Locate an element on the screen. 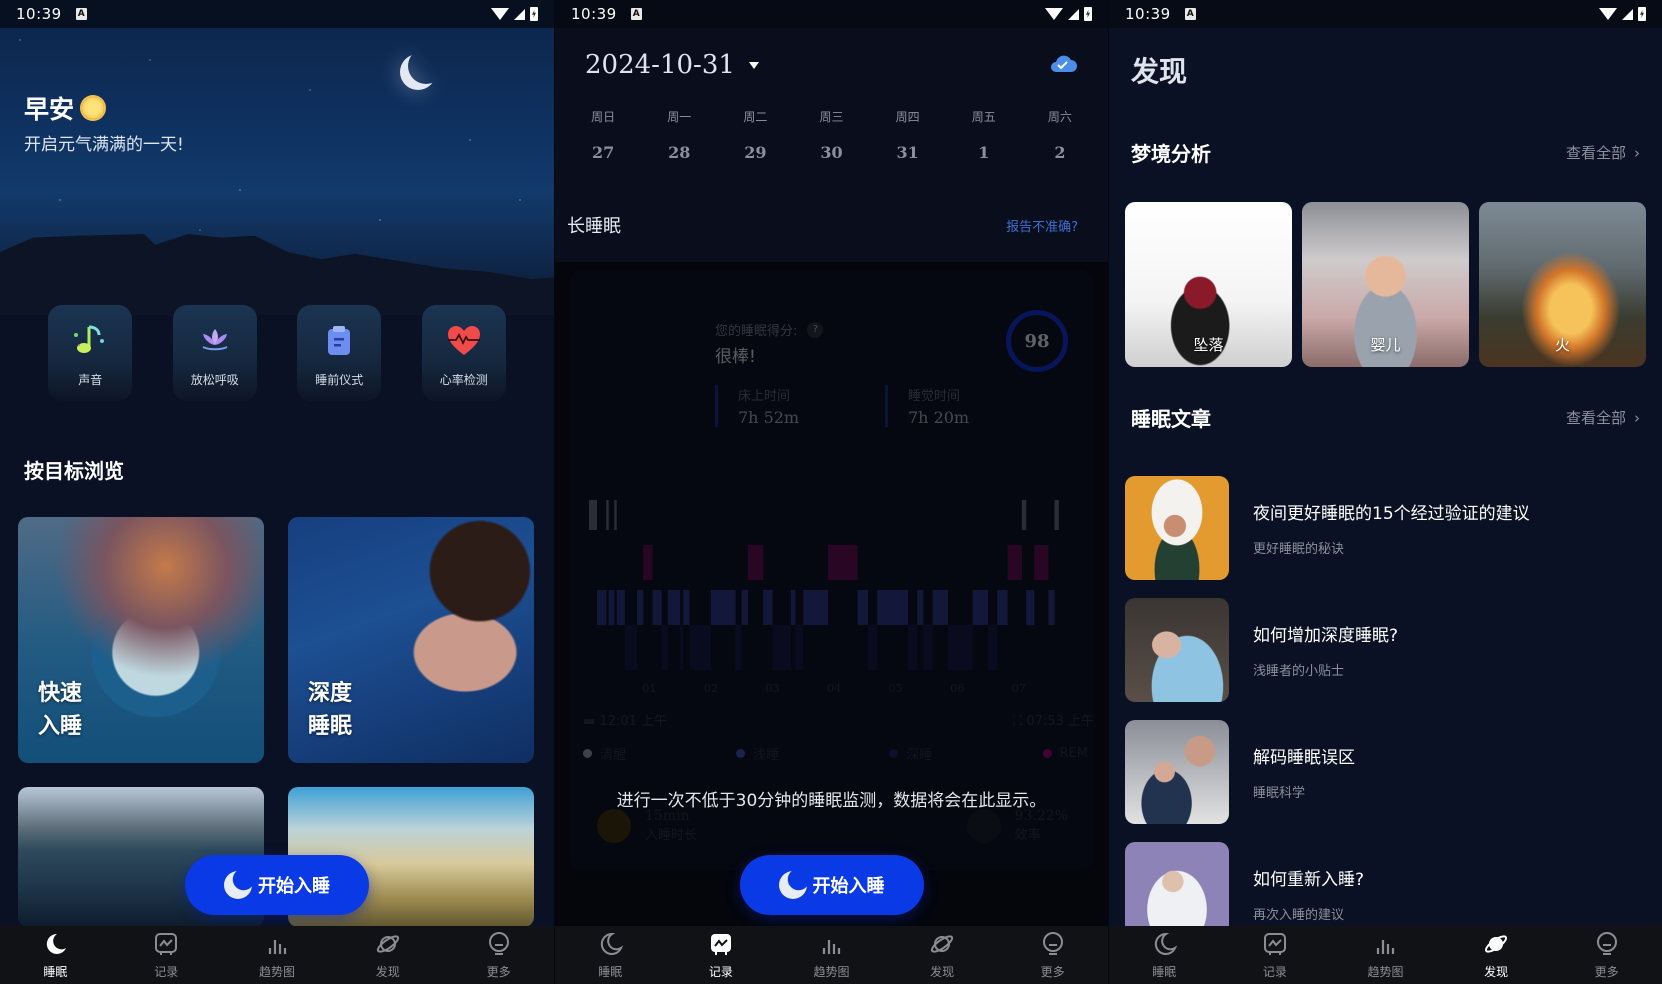 This screenshot has width=1662, height=984. article-item: 解码睡眠误区 睡眠科学 is located at coordinates (1385, 772).